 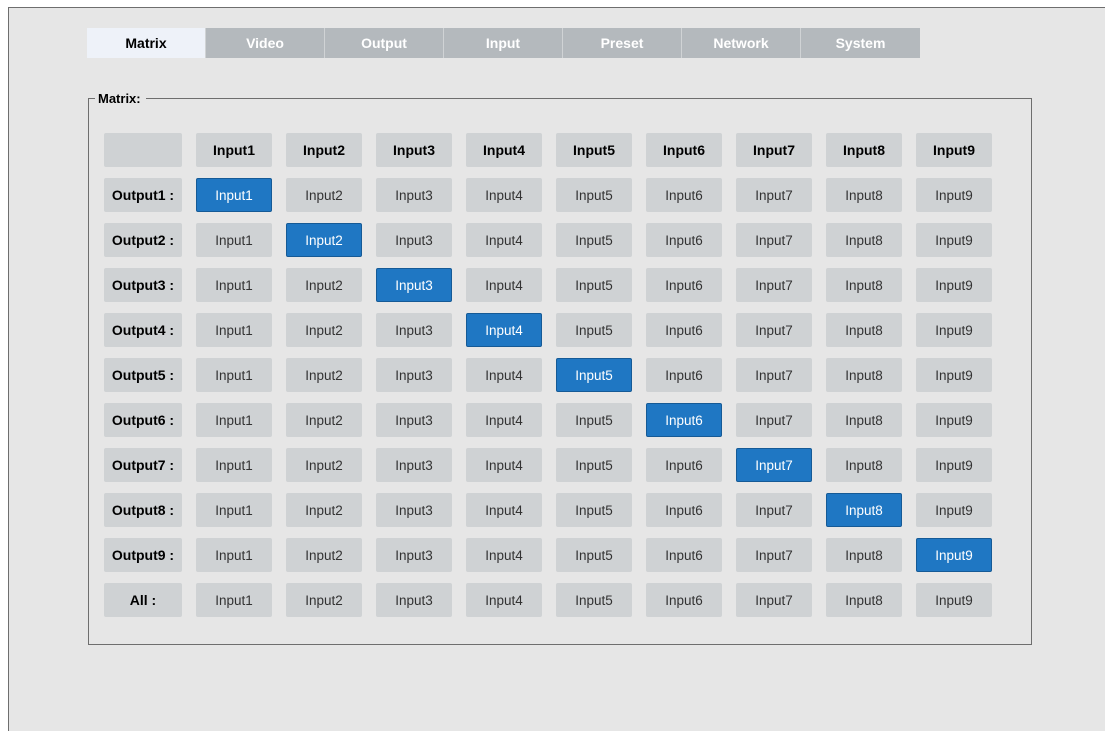 I want to click on output6-input1-button: Input1, so click(x=234, y=420).